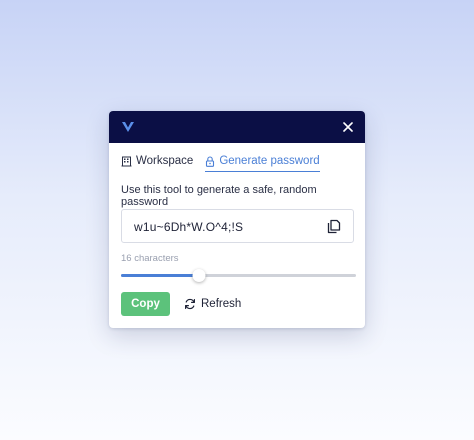 The image size is (474, 440). What do you see at coordinates (160, 275) in the screenshot?
I see `slider-fill` at bounding box center [160, 275].